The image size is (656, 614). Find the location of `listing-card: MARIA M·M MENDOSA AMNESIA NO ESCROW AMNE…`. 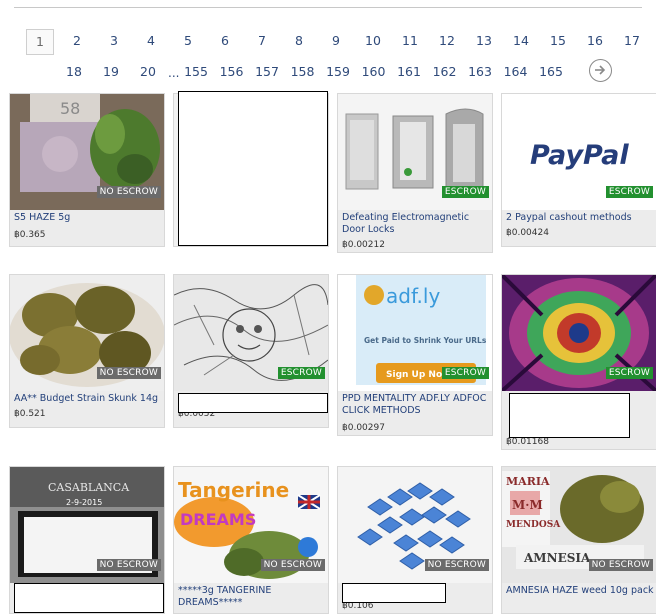

listing-card: MARIA M·M MENDOSA AMNESIA NO ESCROW AMNE… is located at coordinates (578, 540).